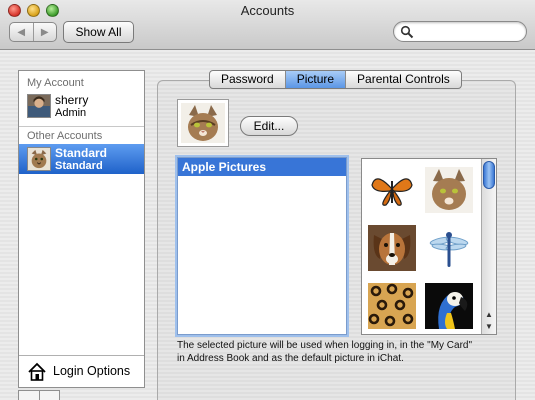 This screenshot has width=535, height=400. Describe the element at coordinates (49, 395) in the screenshot. I see `remove-account-button` at that location.